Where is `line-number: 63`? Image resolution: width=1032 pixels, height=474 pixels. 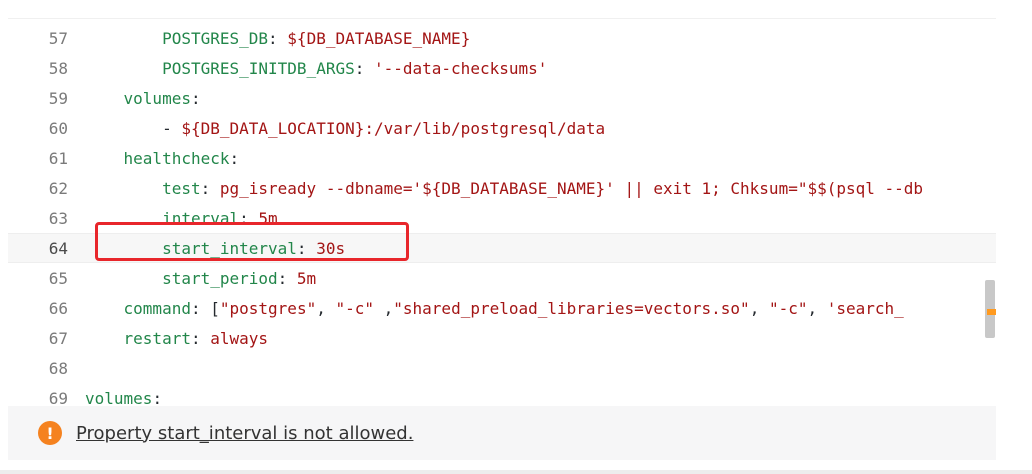 line-number: 63 is located at coordinates (58, 218).